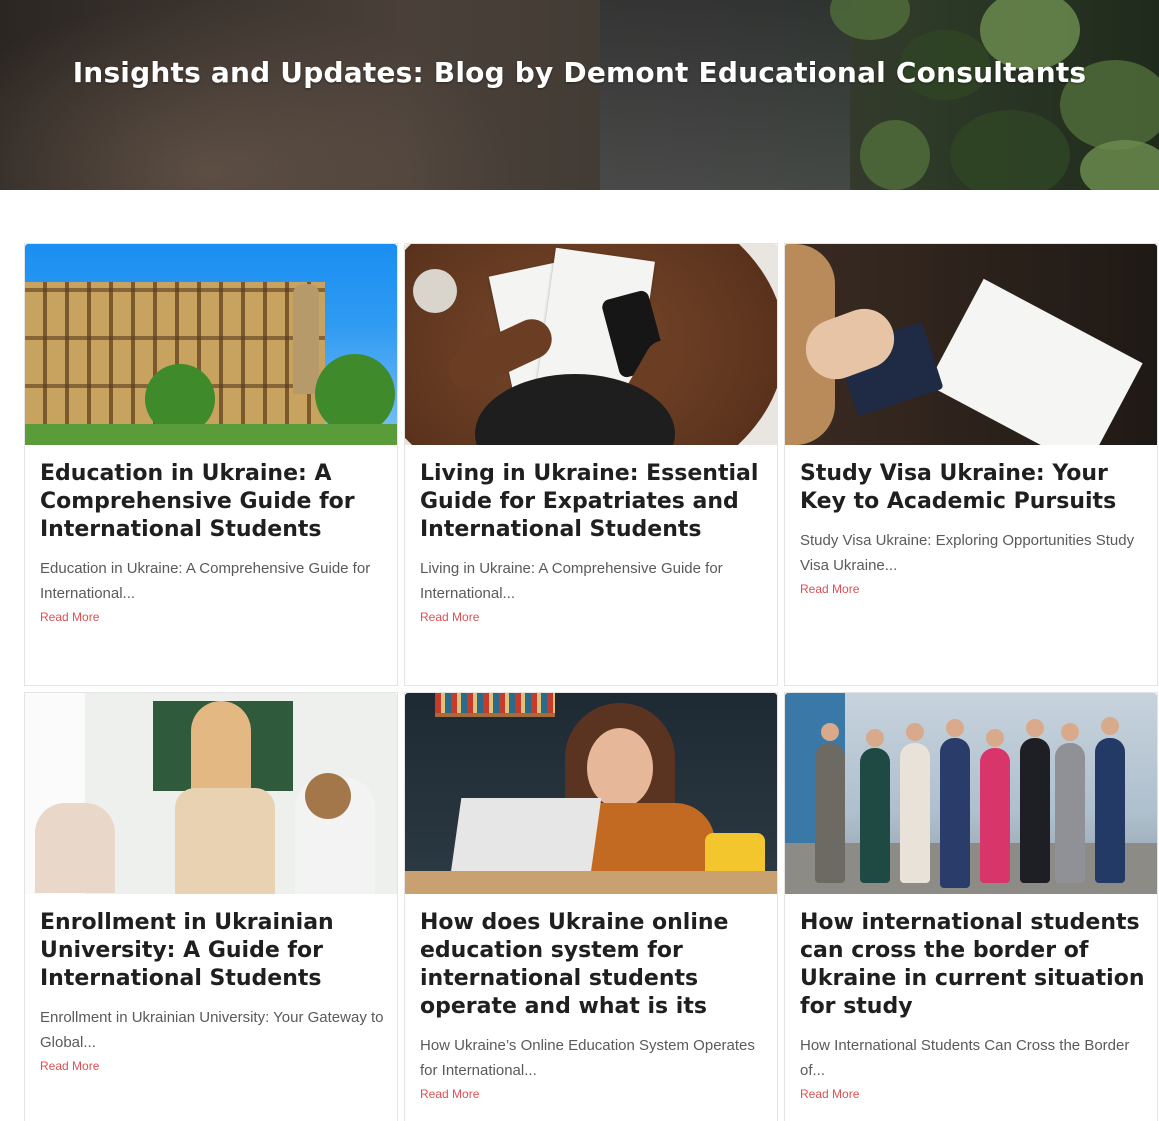  Describe the element at coordinates (725, 95) in the screenshot. I see `hero-background-window` at that location.